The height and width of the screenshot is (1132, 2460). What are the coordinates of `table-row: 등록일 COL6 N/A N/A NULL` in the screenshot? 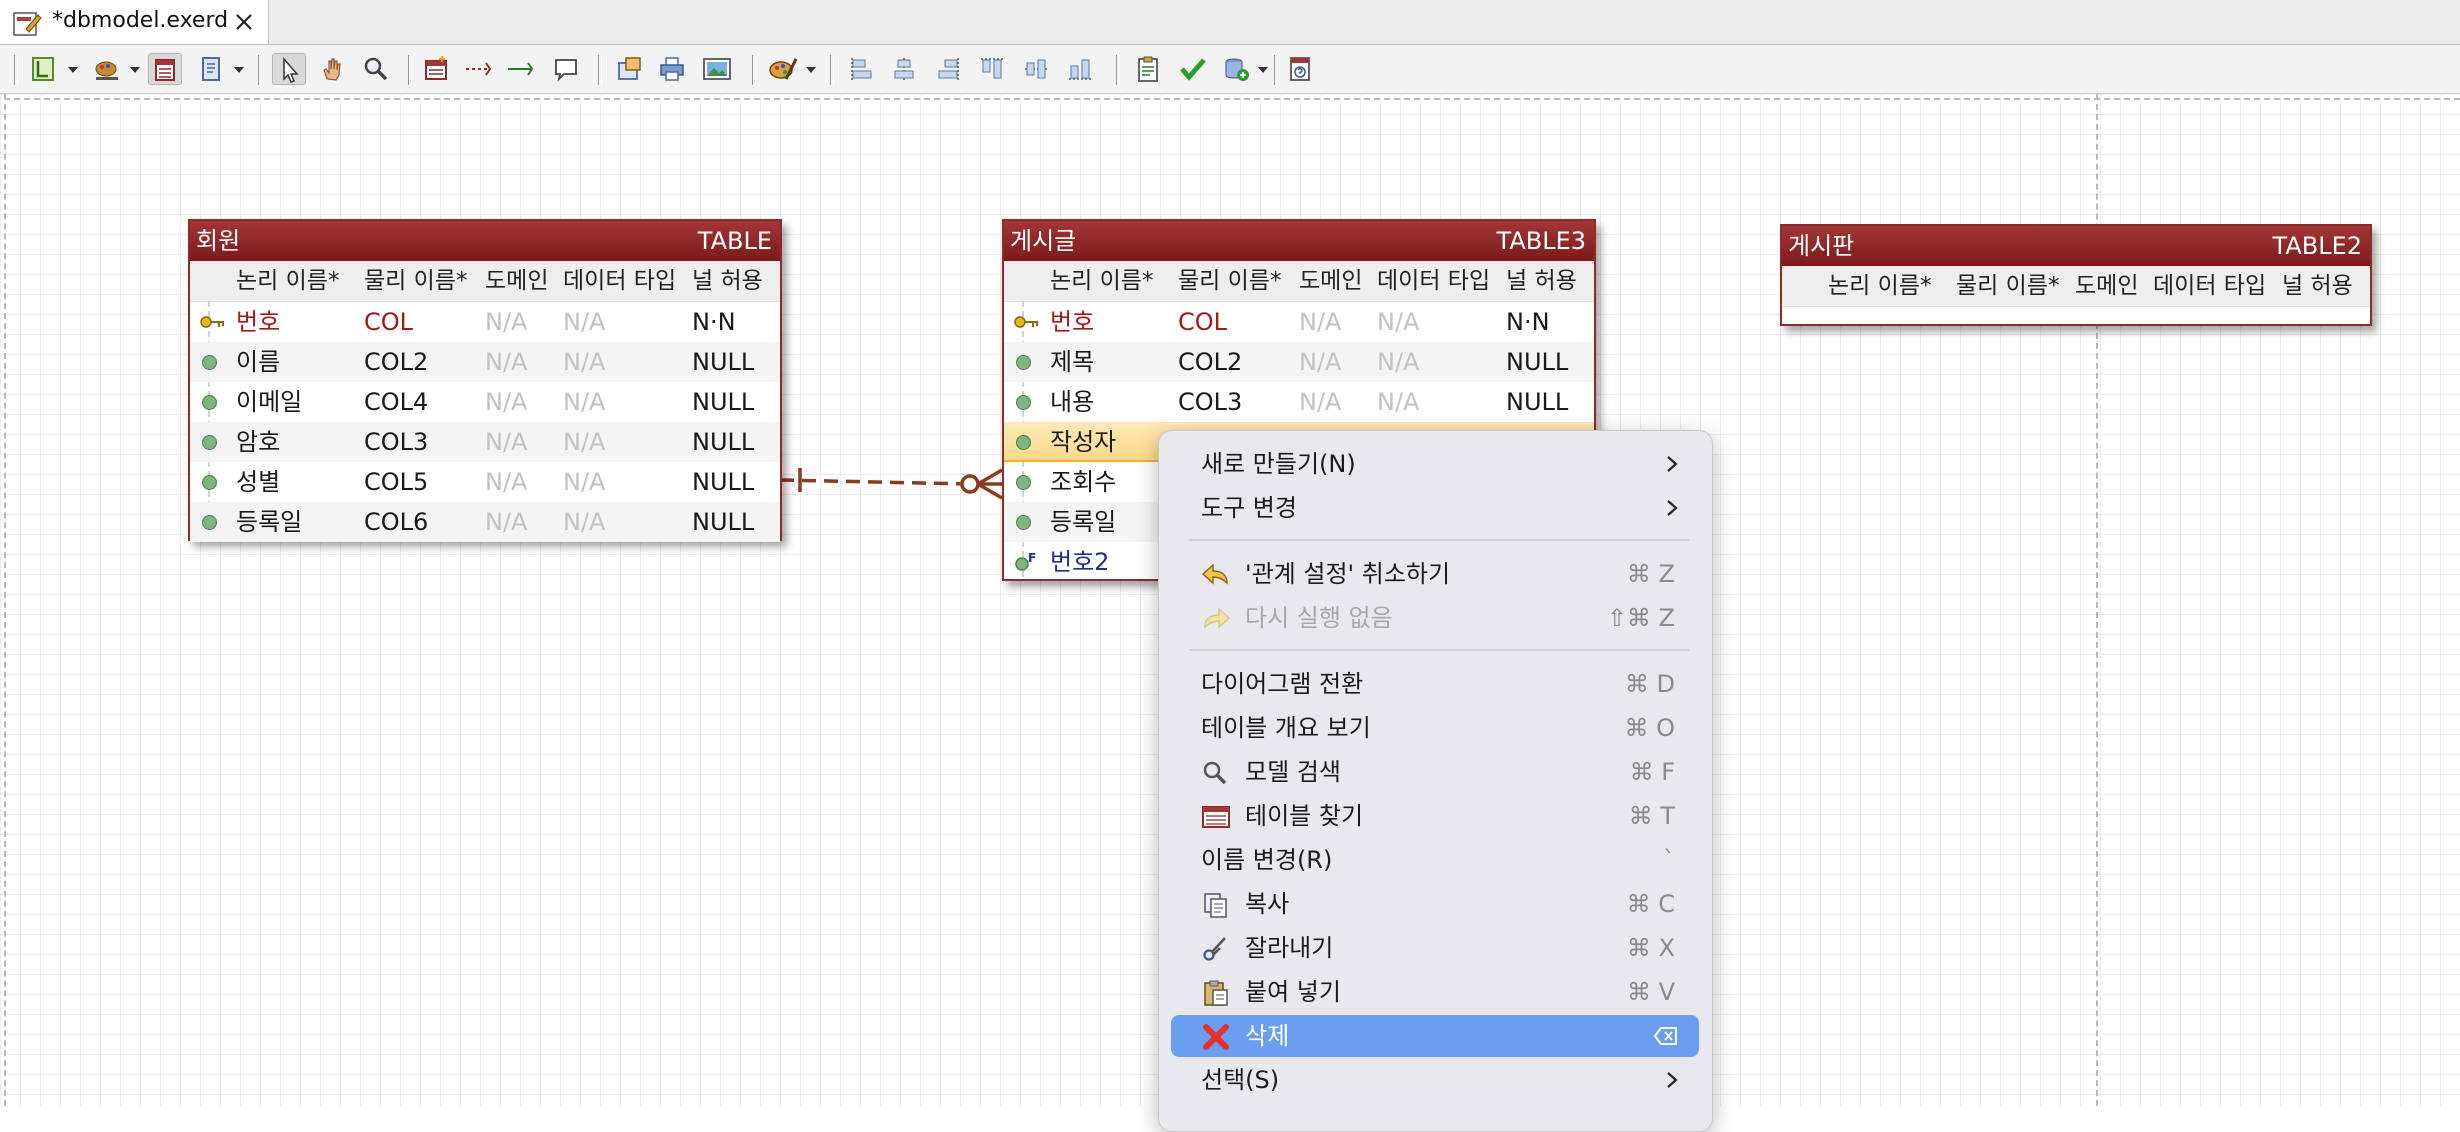 It's located at (485, 522).